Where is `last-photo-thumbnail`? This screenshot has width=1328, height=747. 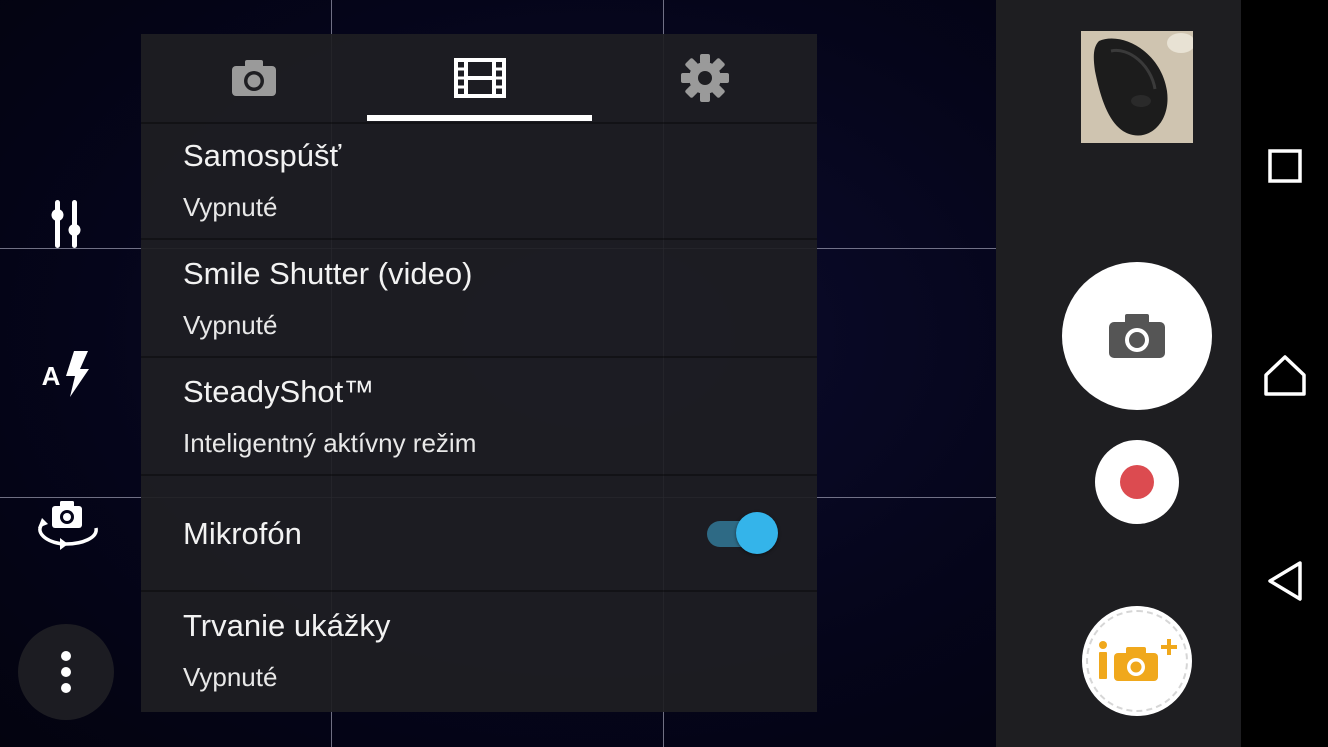 last-photo-thumbnail is located at coordinates (1137, 87).